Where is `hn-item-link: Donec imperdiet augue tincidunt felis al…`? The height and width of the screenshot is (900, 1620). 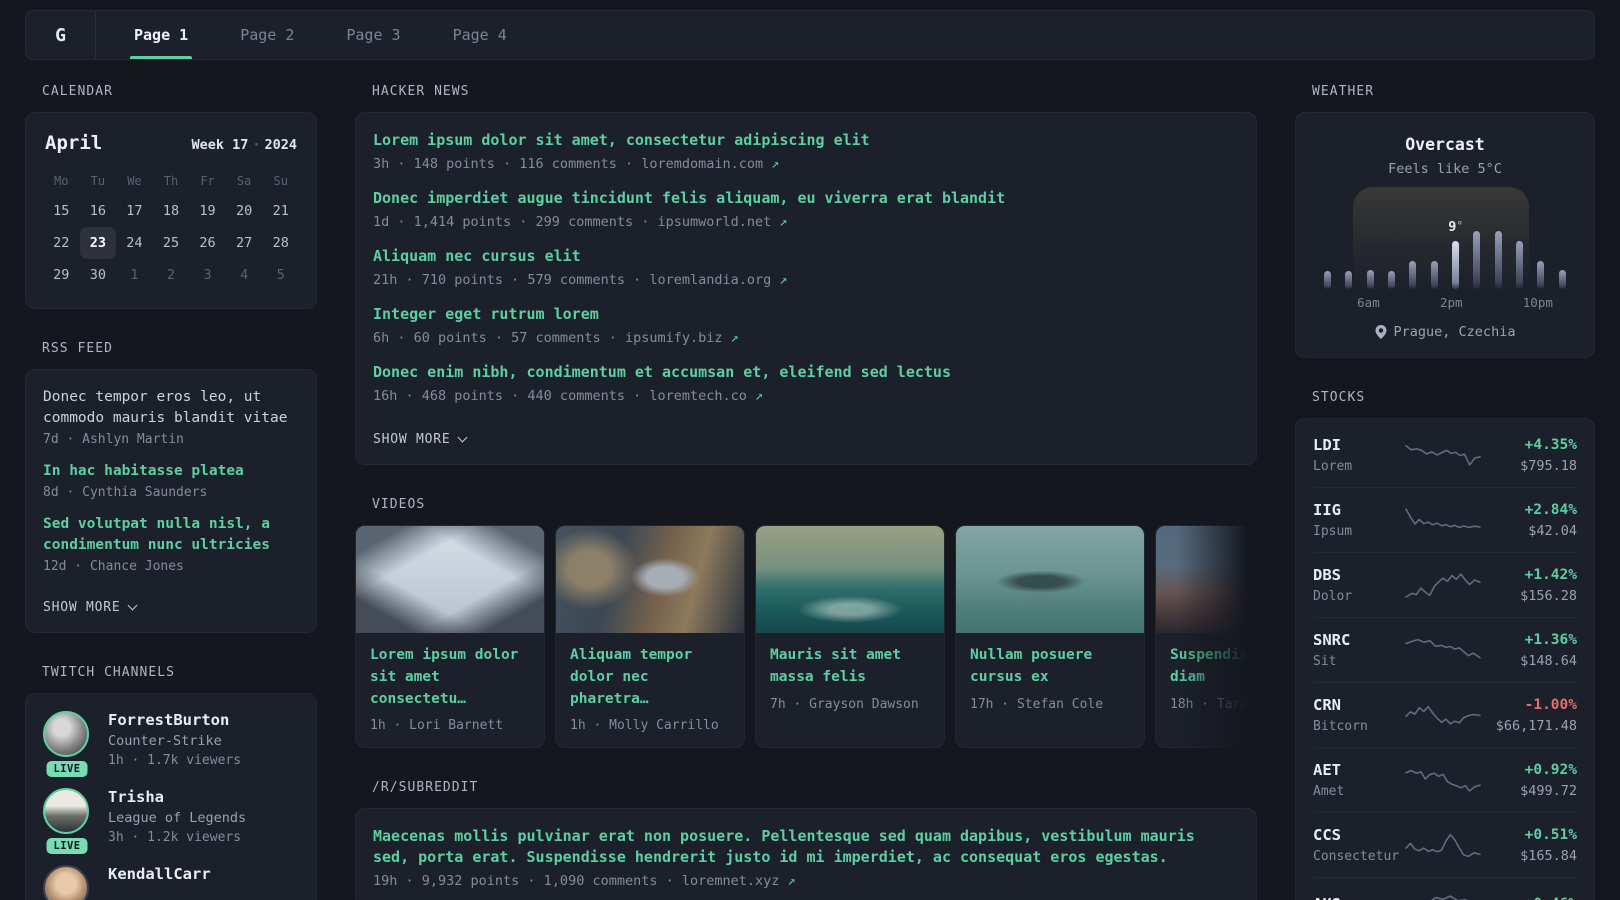
hn-item-link: Donec imperdiet augue tincidunt felis al… is located at coordinates (806, 198).